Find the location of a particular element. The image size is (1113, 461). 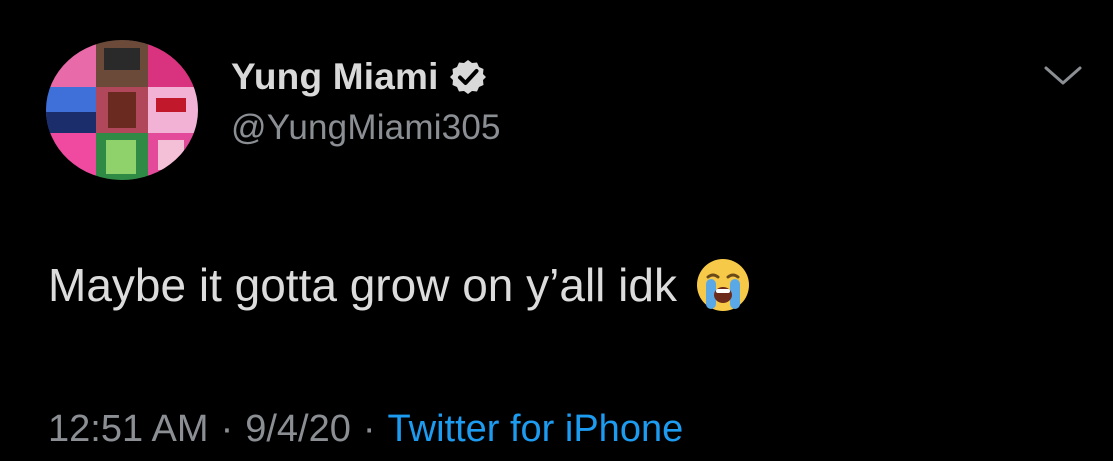

chevron-down-icon is located at coordinates (1063, 76).